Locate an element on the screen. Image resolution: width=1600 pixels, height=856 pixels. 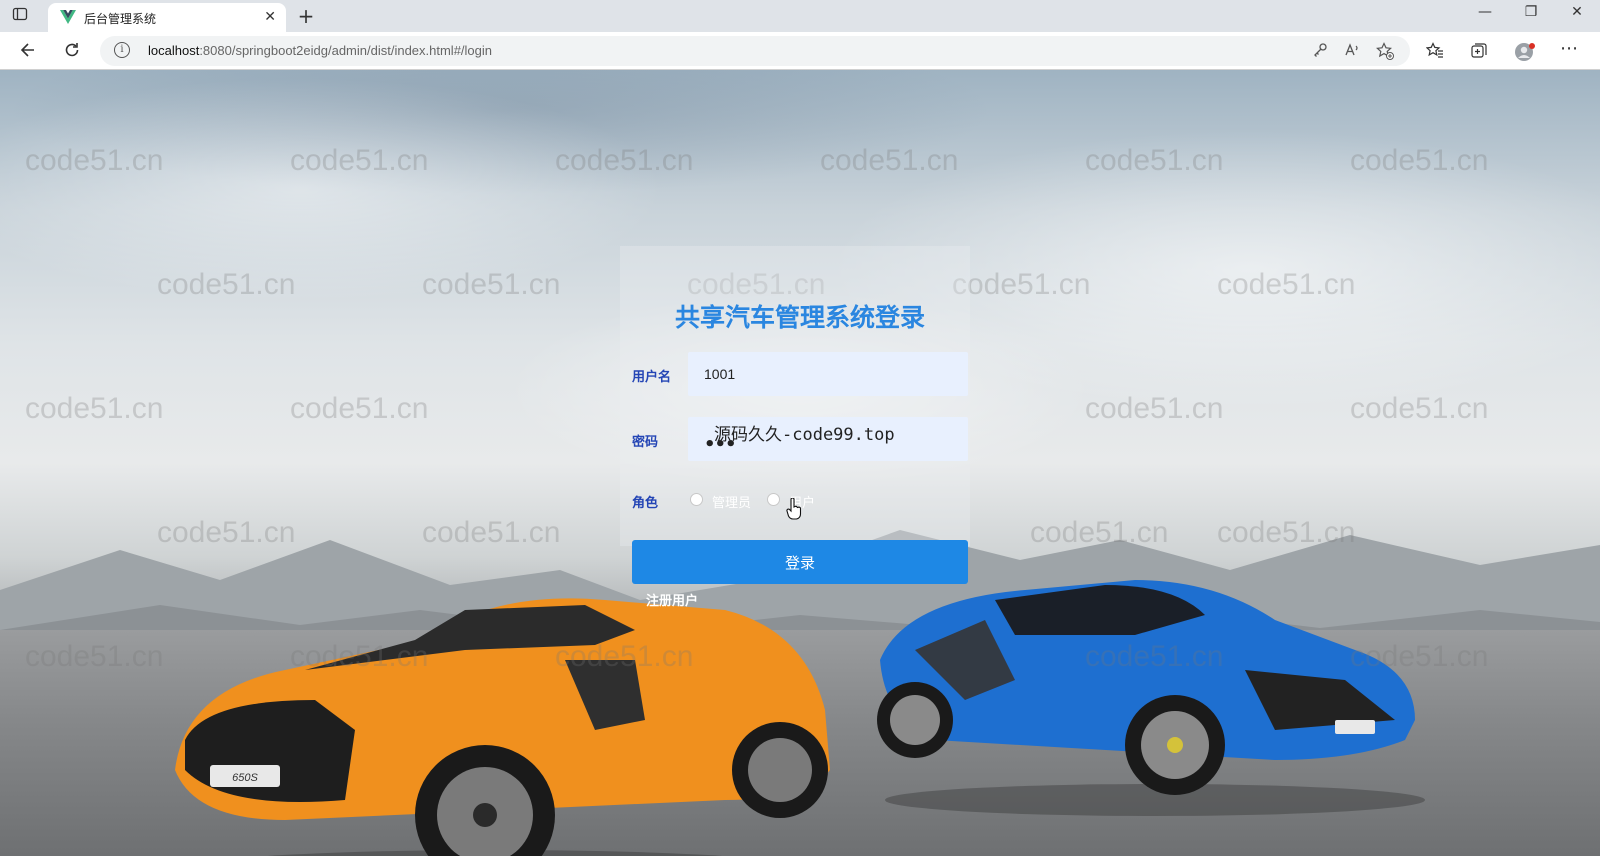
role-radio-user is located at coordinates (773, 499).